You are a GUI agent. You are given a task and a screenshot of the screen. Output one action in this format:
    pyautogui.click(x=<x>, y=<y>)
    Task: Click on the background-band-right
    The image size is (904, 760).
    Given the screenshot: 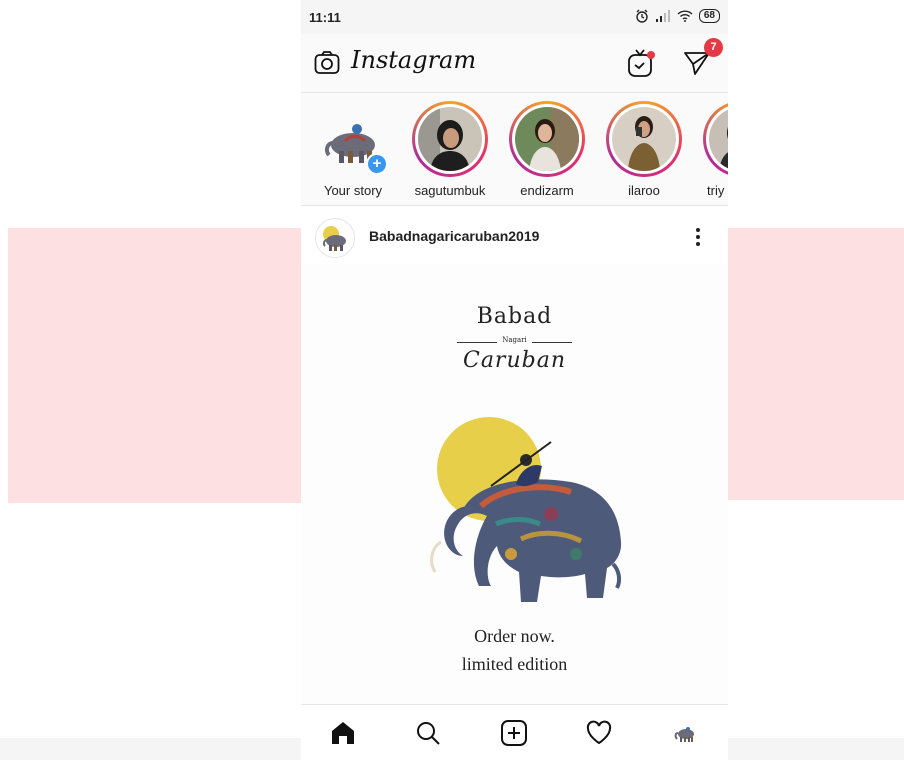 What is the action you would take?
    pyautogui.click(x=816, y=364)
    